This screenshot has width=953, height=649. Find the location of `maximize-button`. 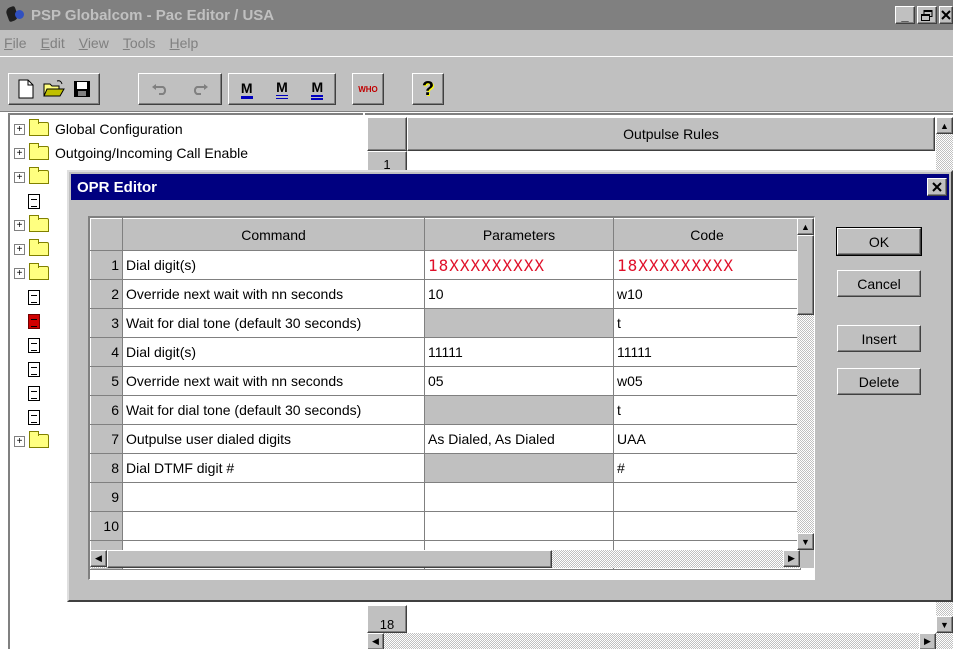

maximize-button is located at coordinates (927, 15).